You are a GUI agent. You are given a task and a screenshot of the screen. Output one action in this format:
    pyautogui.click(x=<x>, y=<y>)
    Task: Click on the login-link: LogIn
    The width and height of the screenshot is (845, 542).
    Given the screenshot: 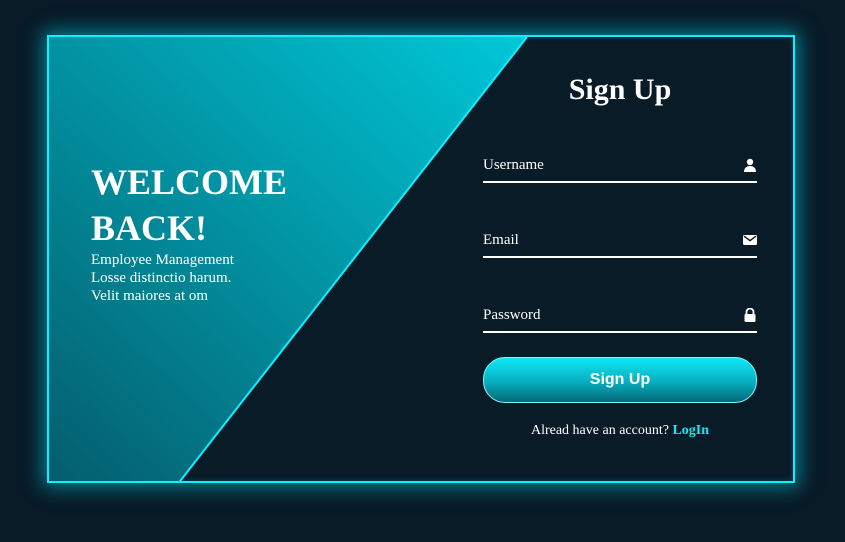 What is the action you would take?
    pyautogui.click(x=690, y=430)
    